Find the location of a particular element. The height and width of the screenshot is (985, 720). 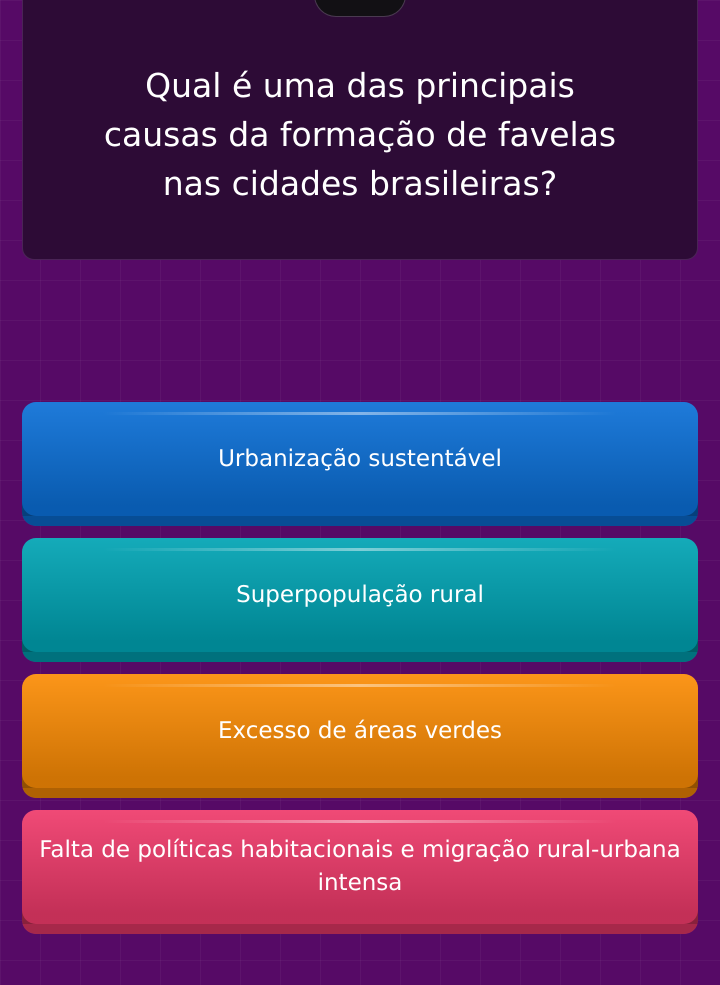

answer-button: Falta de políticas habitacionais e migração rural-urbana intensa is located at coordinates (360, 872).